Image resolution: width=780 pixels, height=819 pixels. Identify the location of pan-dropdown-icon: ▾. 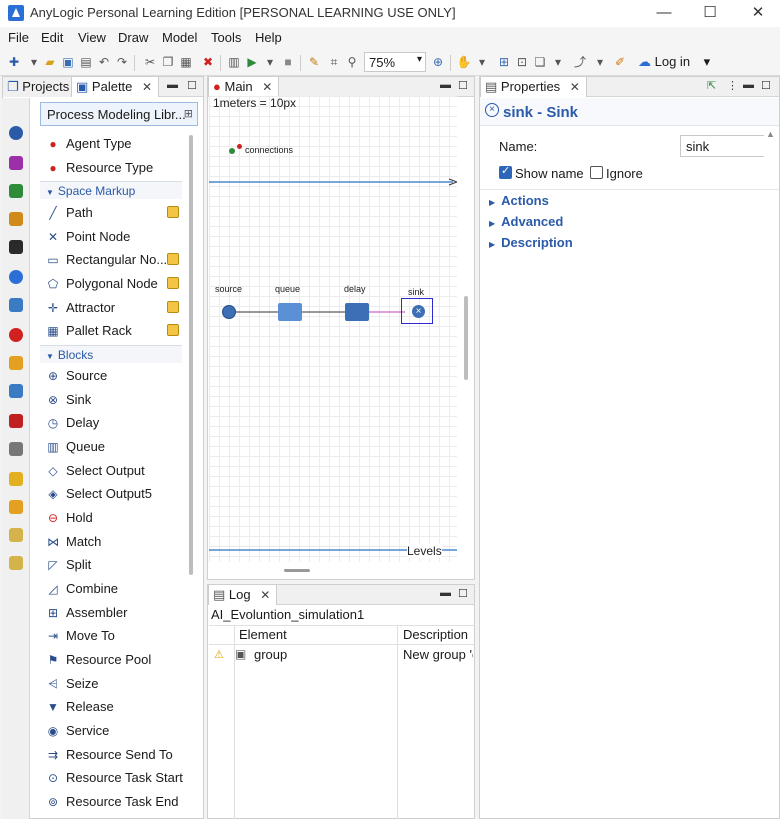
(482, 62).